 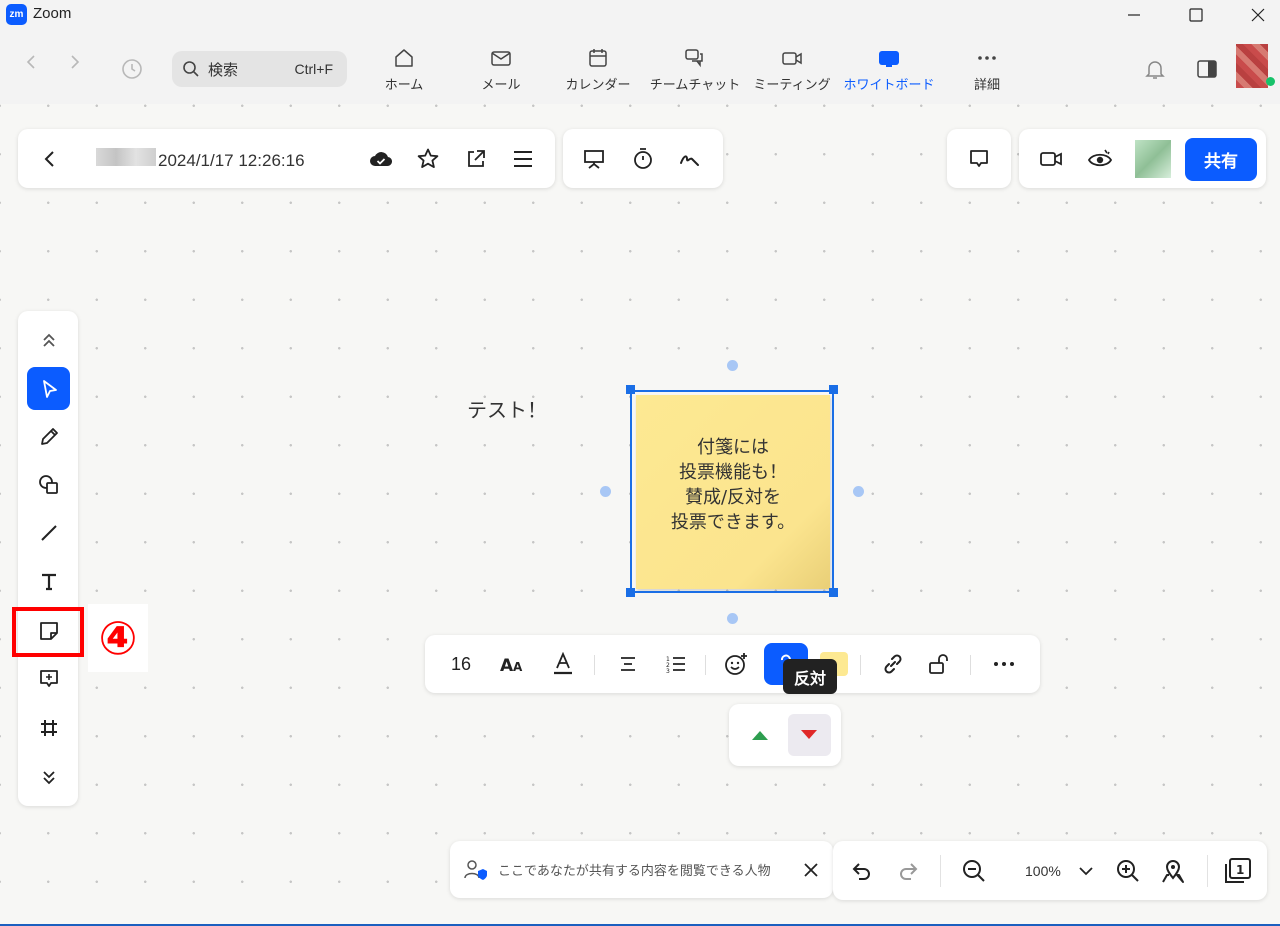 I want to click on minimize-icon, so click(x=1134, y=15).